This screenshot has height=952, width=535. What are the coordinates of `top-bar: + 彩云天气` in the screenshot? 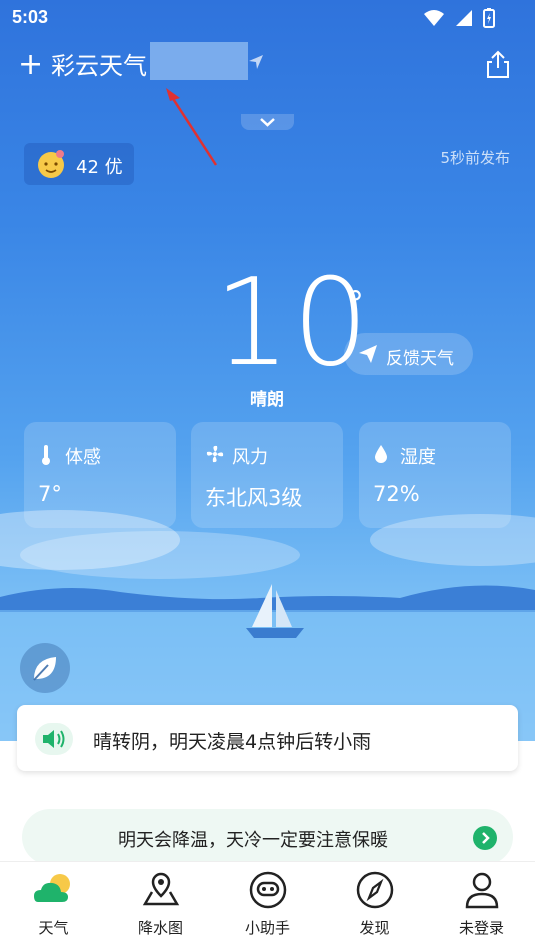 It's located at (267, 65).